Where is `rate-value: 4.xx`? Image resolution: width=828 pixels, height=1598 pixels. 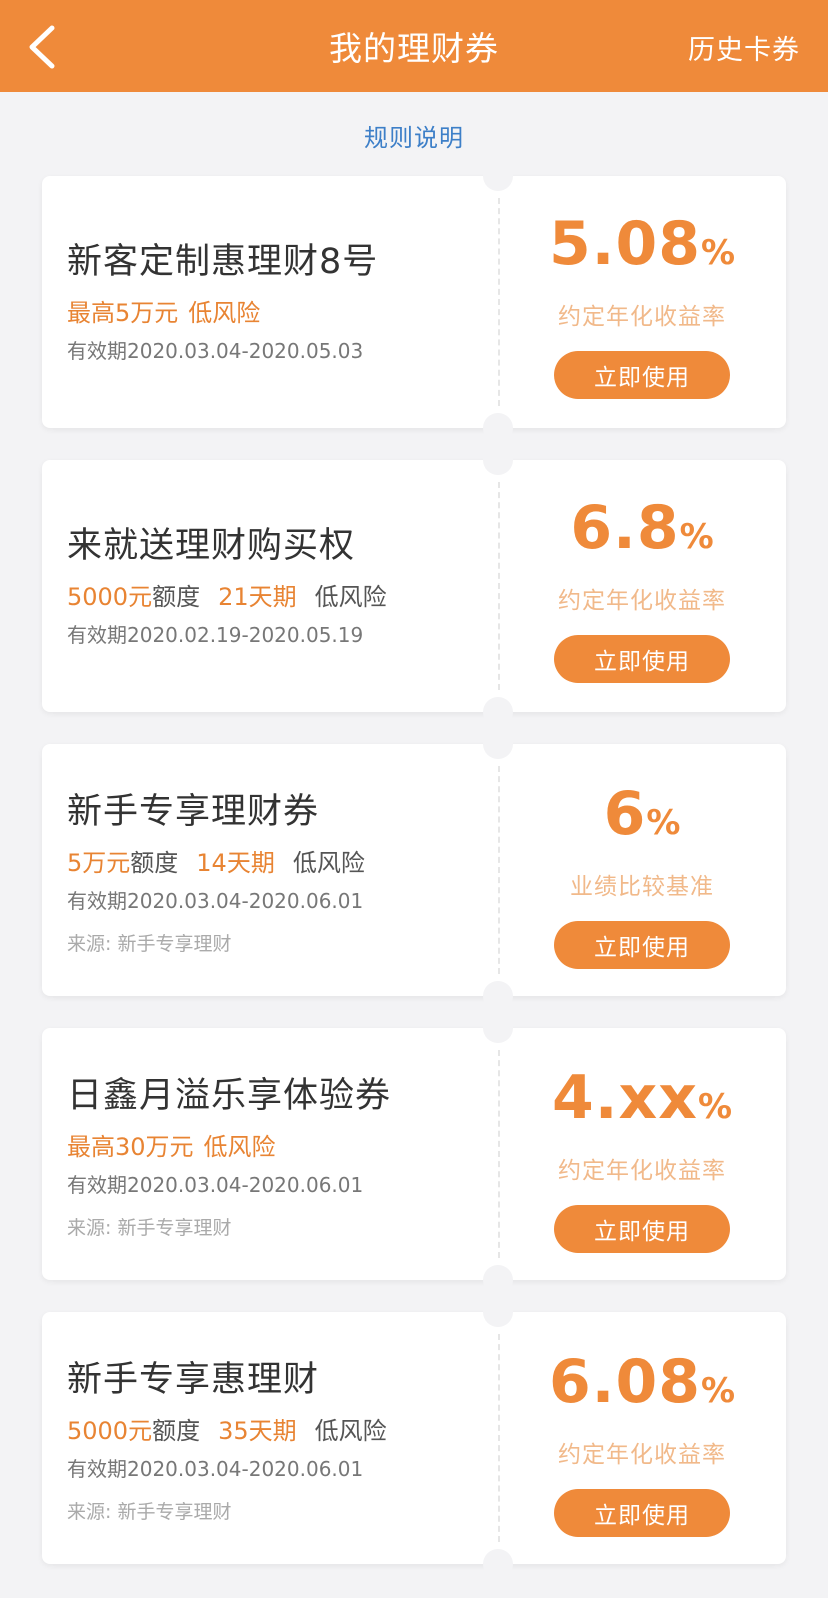 rate-value: 4.xx is located at coordinates (624, 1098).